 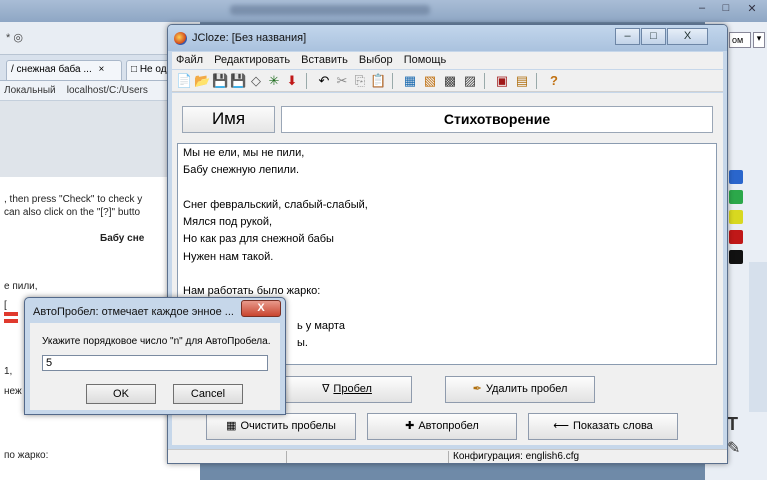 What do you see at coordinates (258, 239) in the screenshot?
I see `editor-line: Но как раз для снежной бабы` at bounding box center [258, 239].